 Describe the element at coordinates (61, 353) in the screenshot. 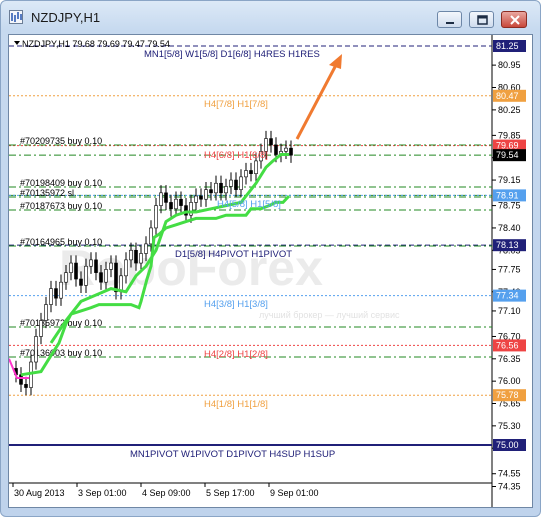

I see `order-label: #70136003 buy 0.10` at that location.